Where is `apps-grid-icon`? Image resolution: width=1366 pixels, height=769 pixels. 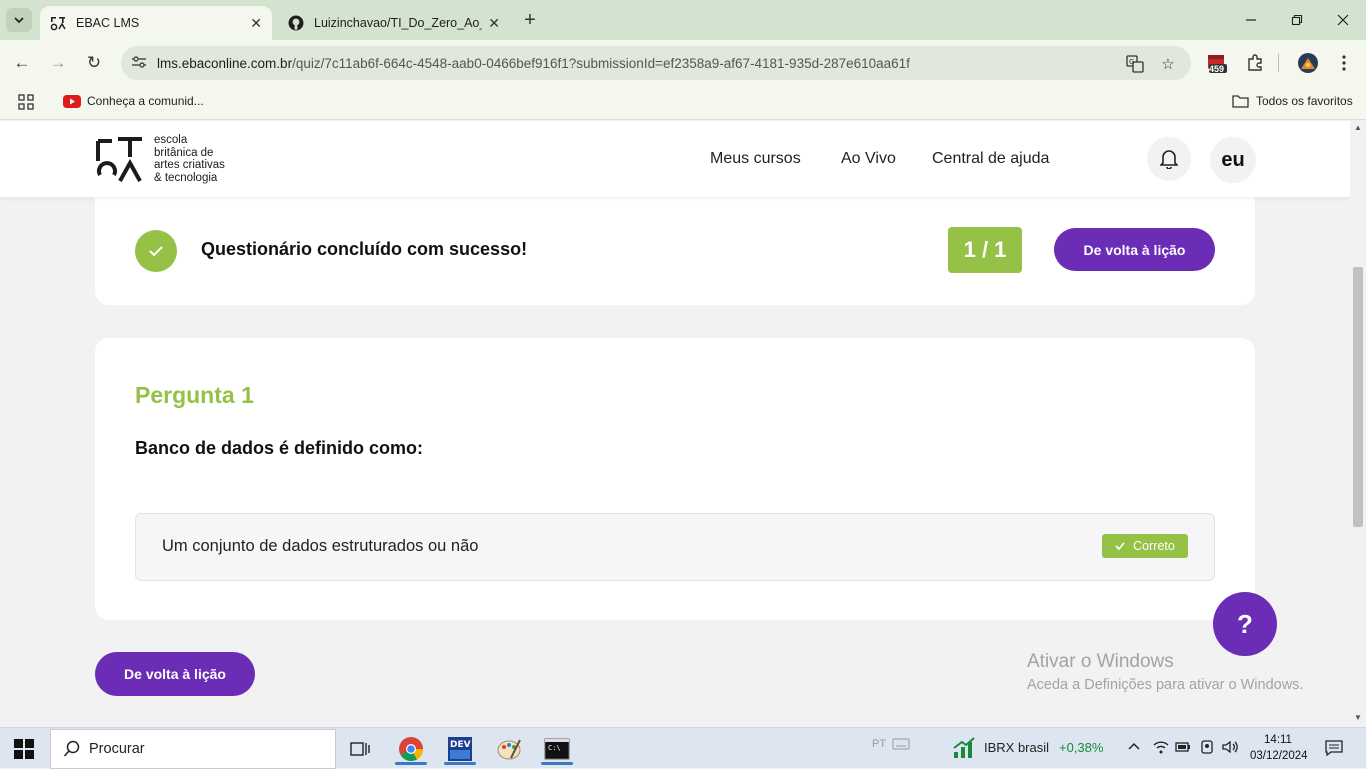 apps-grid-icon is located at coordinates (26, 102).